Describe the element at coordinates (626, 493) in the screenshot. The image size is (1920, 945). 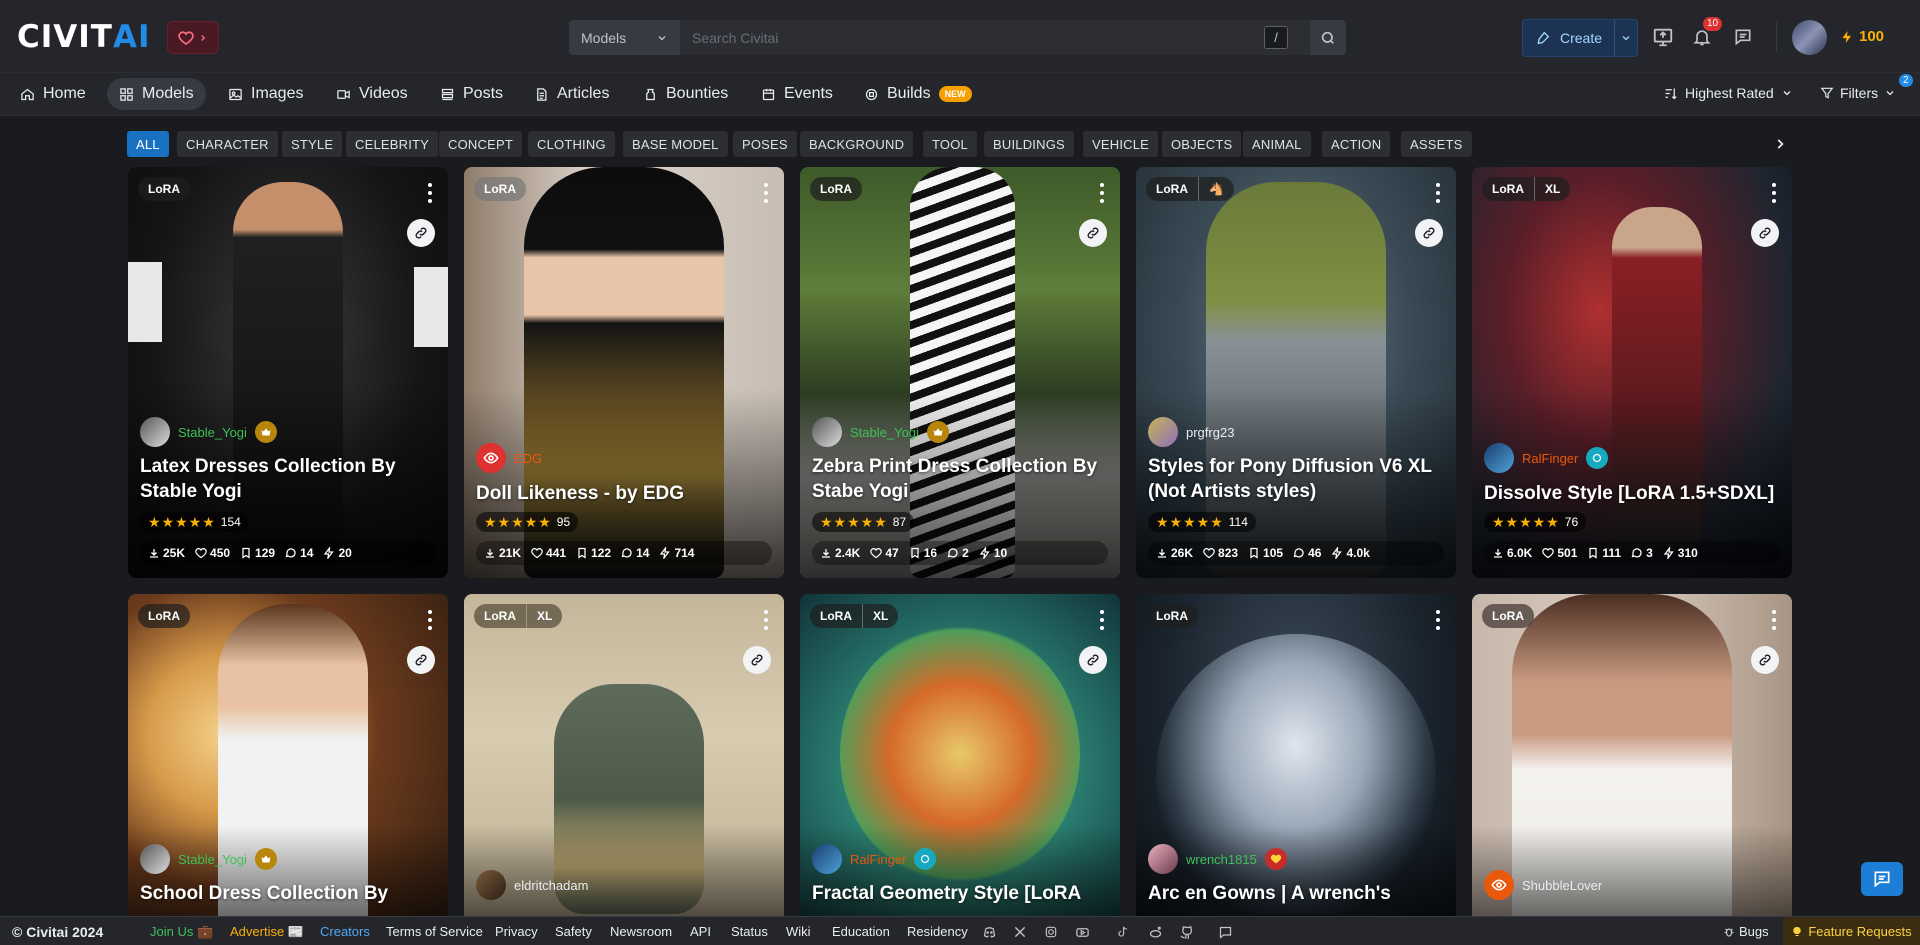
I see `card-title: Doll Likeness - by EDG` at that location.